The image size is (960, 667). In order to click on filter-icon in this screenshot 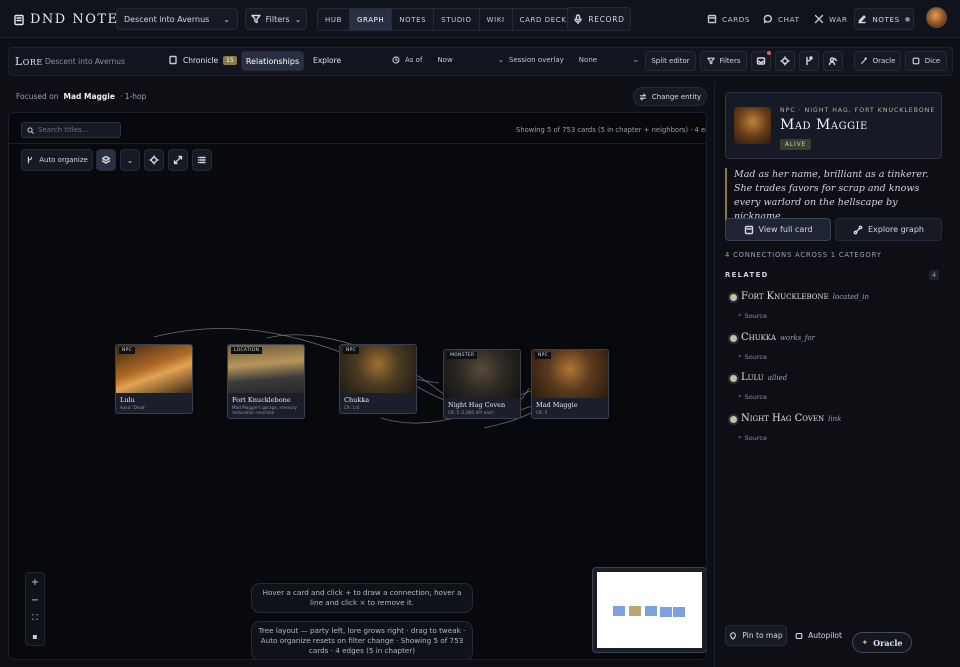, I will do `click(255, 19)`.